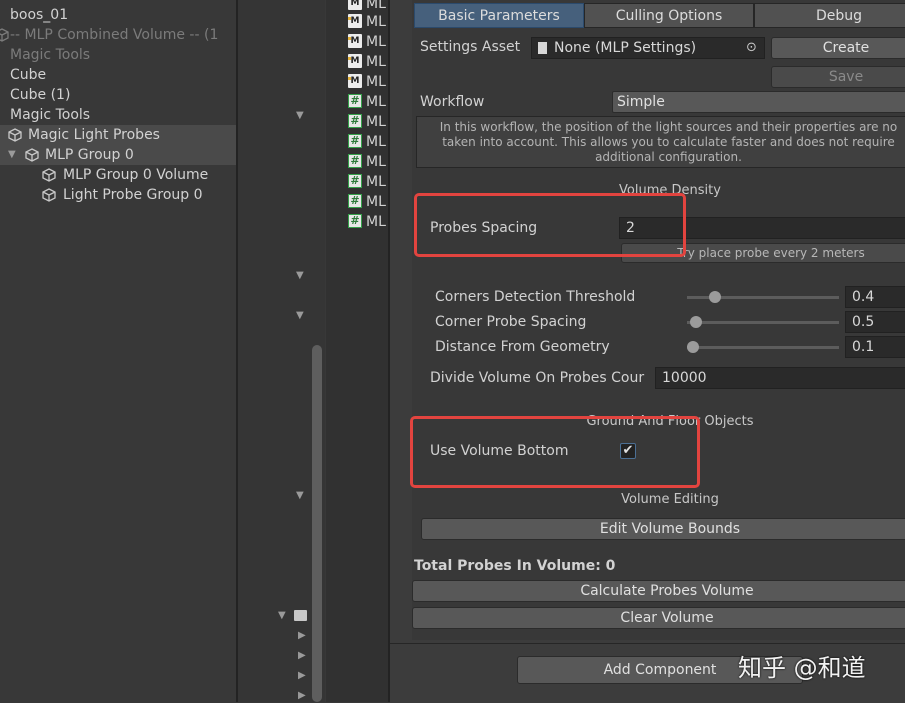 This screenshot has height=703, width=905. I want to click on create-button: Create, so click(838, 48).